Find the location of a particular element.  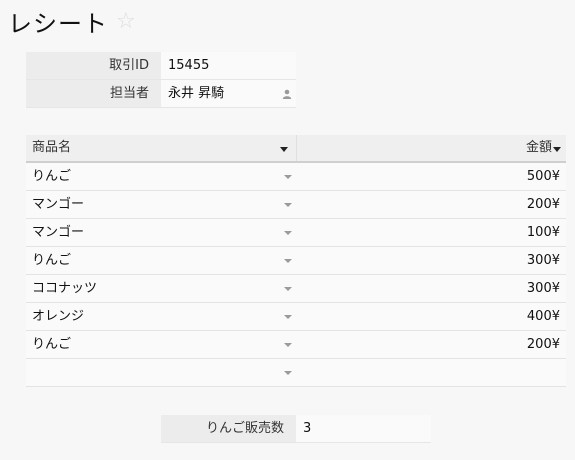

info-panel: 取引ID 15455 担当者 永井 昇騎 is located at coordinates (161, 80).